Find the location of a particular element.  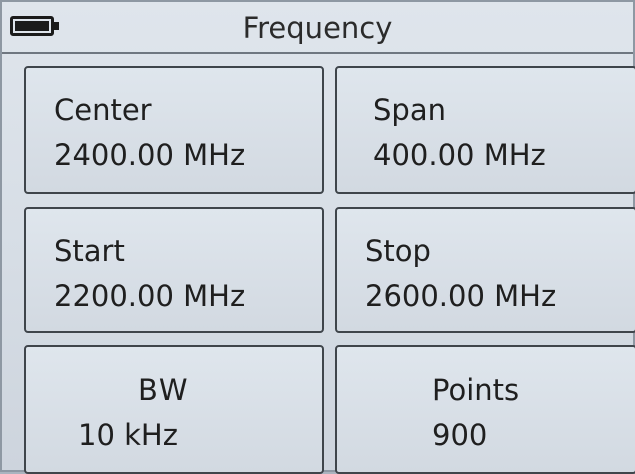

start-value: 2200.00 MHz is located at coordinates (150, 296).